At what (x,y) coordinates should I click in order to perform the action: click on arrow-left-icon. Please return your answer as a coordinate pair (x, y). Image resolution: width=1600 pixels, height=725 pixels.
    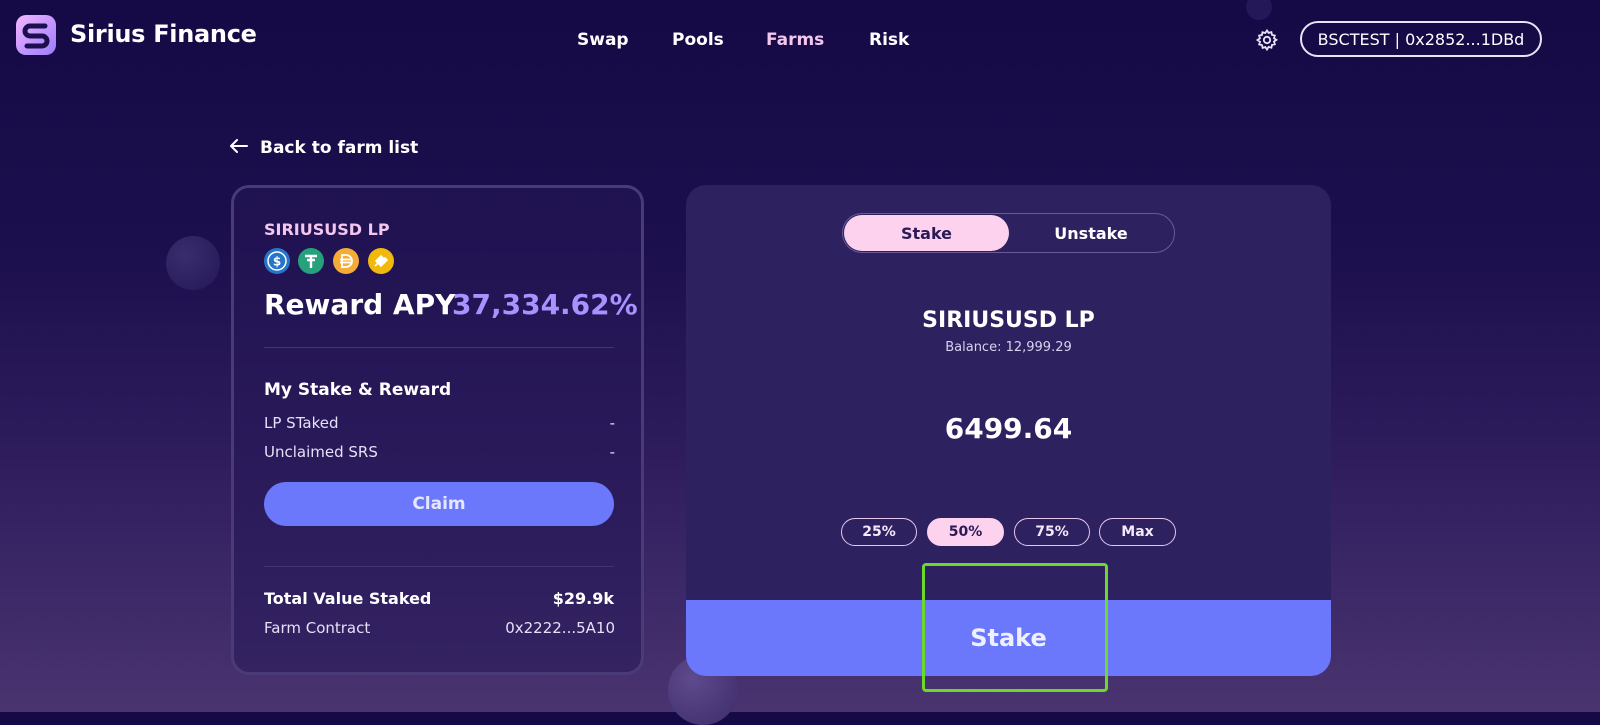
    Looking at the image, I should click on (239, 148).